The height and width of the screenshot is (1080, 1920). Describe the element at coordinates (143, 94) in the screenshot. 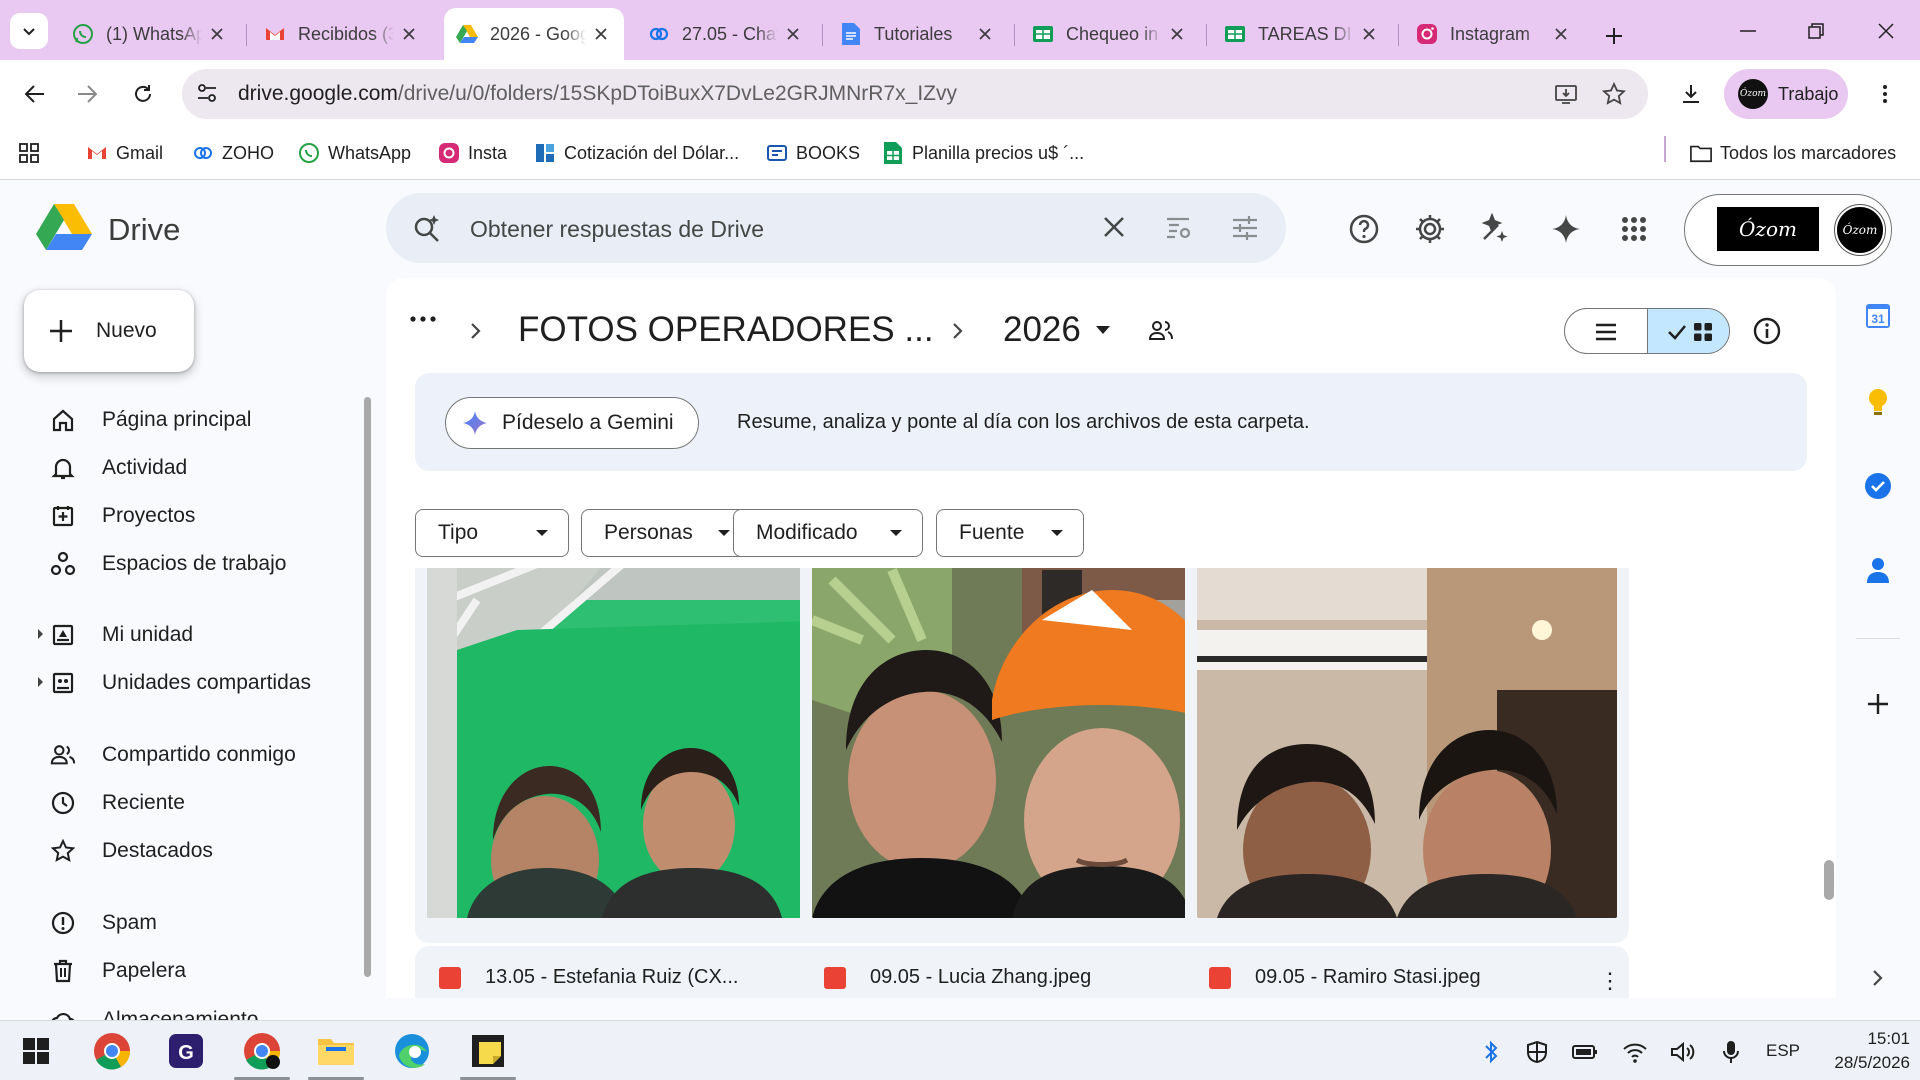

I see `reload-button` at that location.